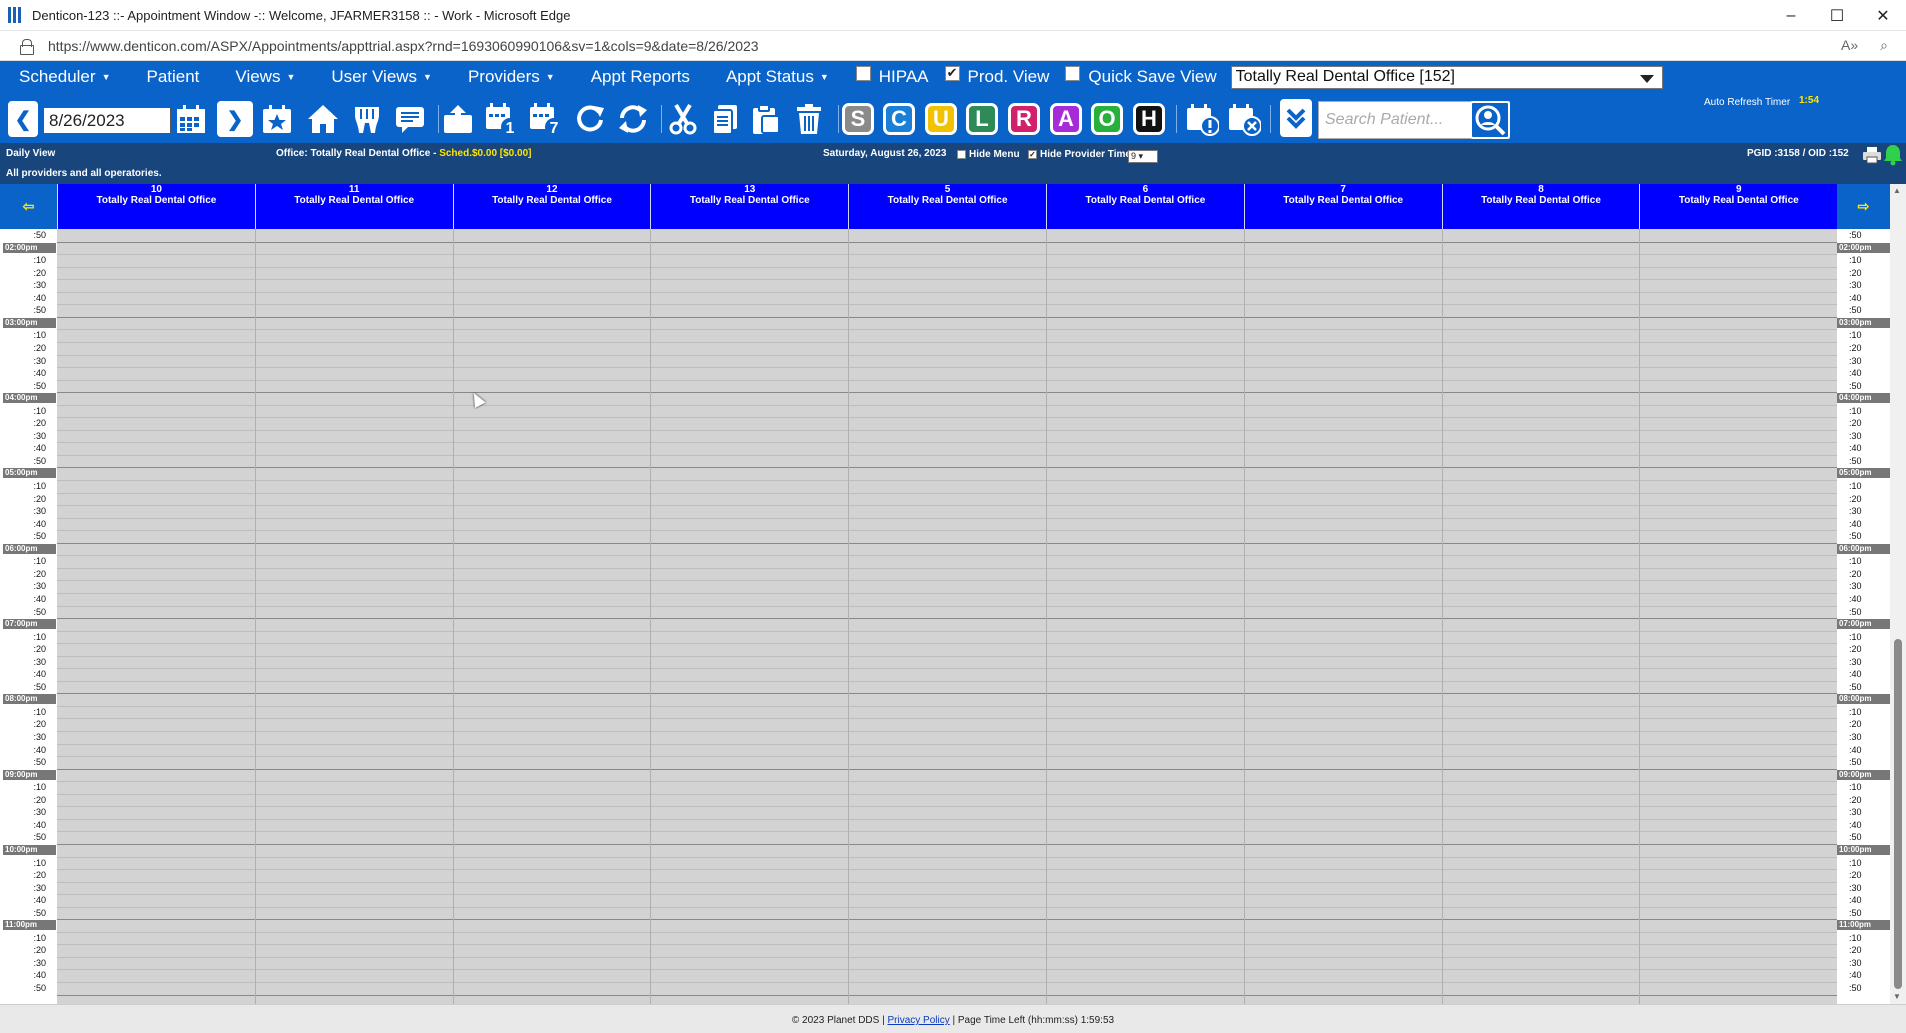 Image resolution: width=1906 pixels, height=1033 pixels. What do you see at coordinates (171, 77) in the screenshot?
I see `menu-patient: Patient` at bounding box center [171, 77].